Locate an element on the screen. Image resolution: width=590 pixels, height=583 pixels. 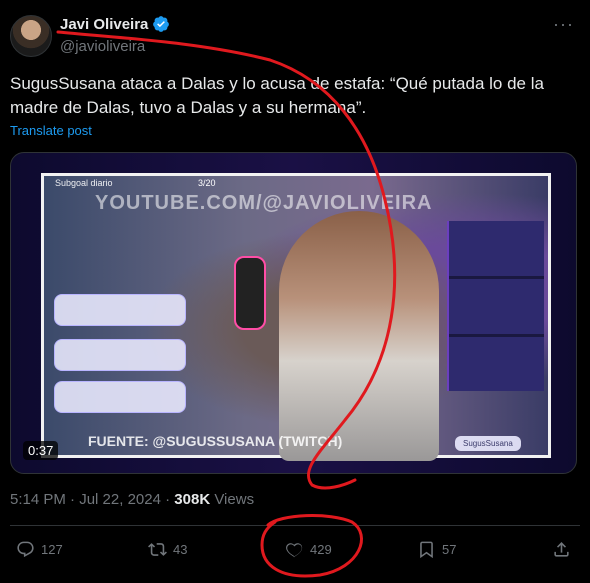
subgoal-count: 3/20 is located at coordinates (207, 183).